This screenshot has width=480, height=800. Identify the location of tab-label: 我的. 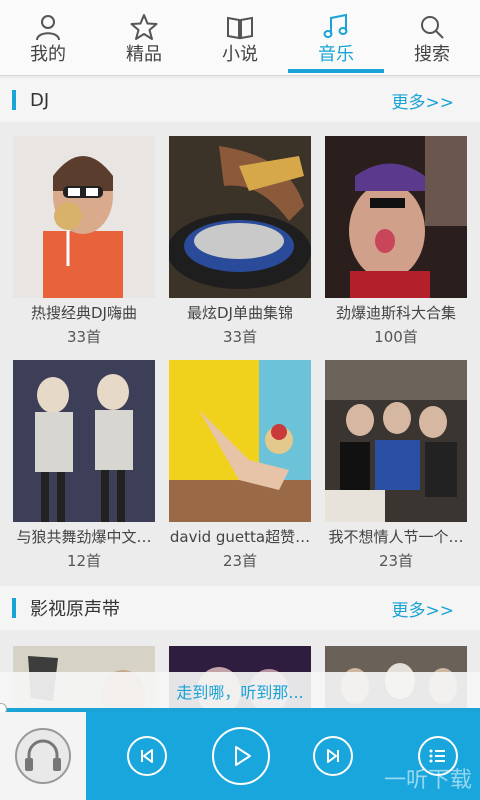
(48, 54).